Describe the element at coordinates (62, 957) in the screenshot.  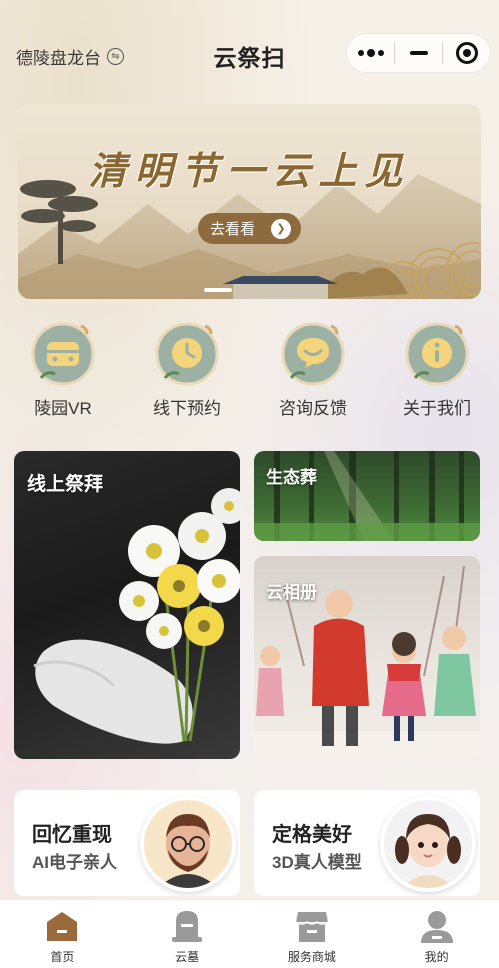
I see `tab-label: 首页` at that location.